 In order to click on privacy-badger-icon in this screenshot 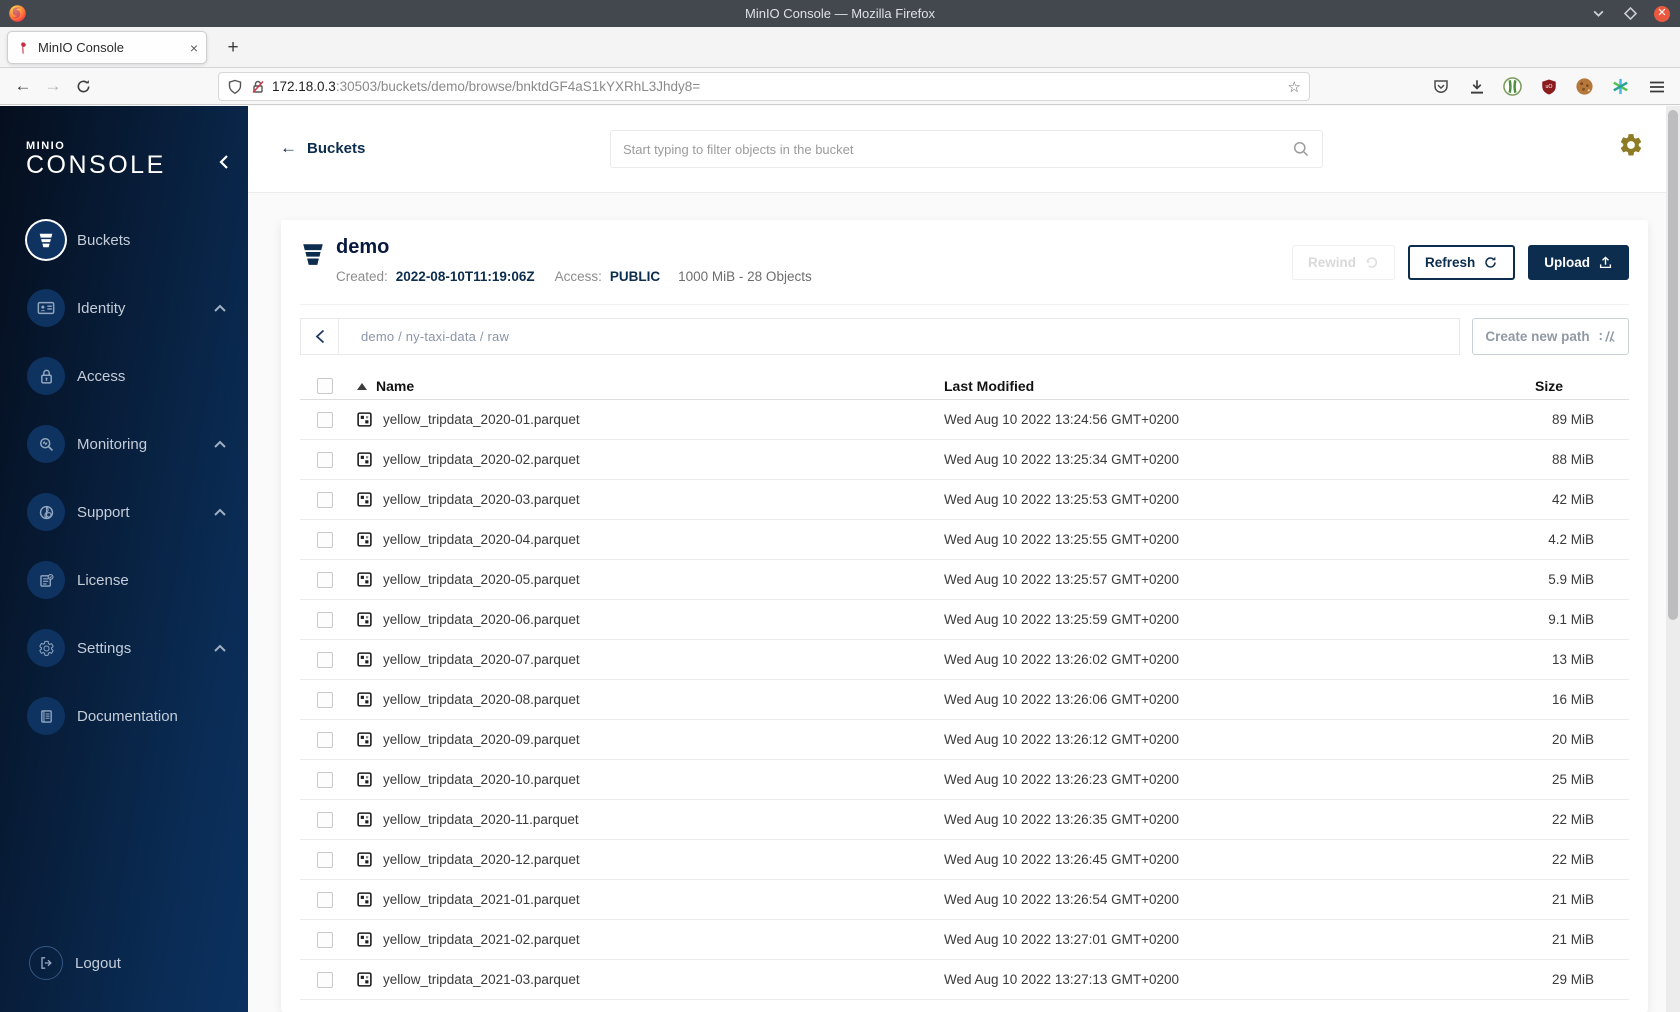, I will do `click(1512, 86)`.